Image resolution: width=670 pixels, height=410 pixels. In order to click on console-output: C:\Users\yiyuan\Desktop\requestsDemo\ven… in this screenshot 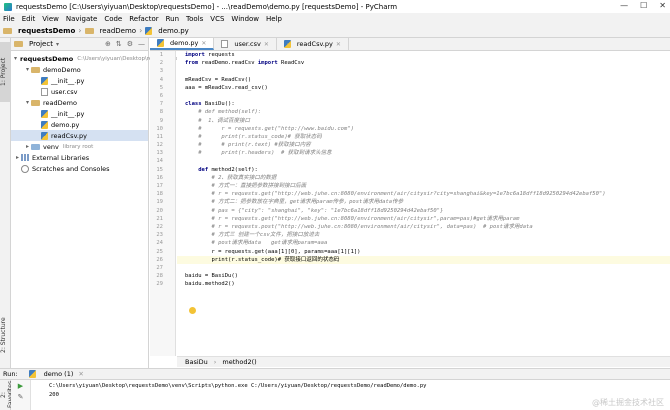, I will do `click(350, 395)`.